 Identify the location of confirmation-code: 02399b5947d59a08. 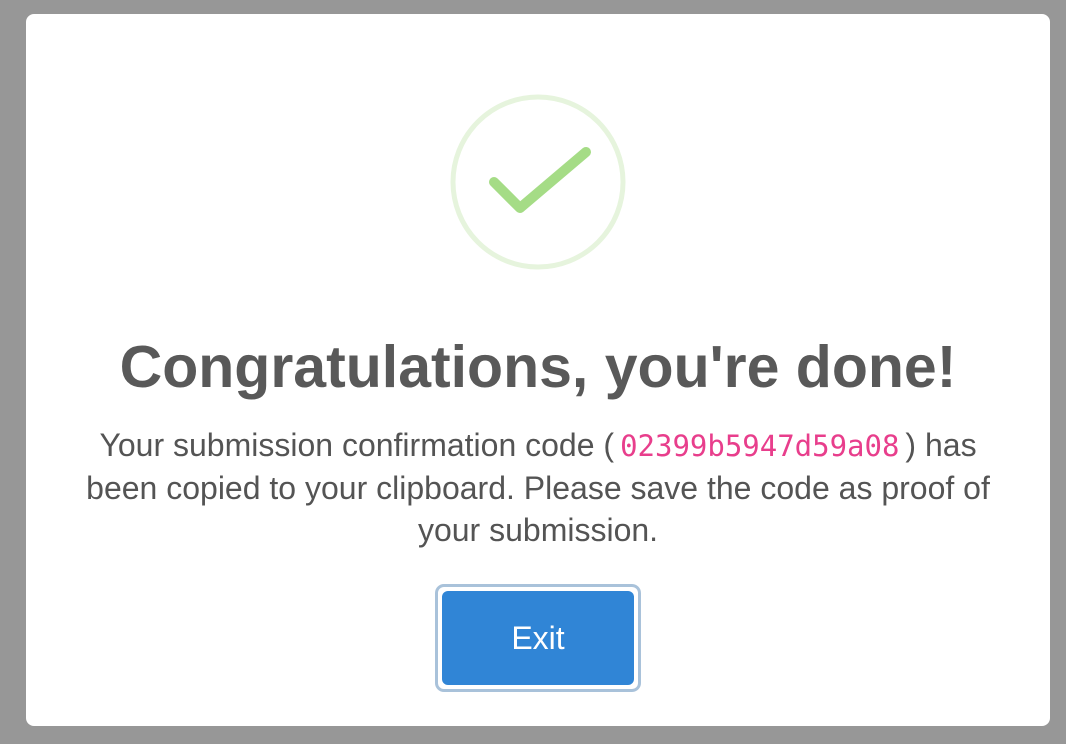
(760, 446).